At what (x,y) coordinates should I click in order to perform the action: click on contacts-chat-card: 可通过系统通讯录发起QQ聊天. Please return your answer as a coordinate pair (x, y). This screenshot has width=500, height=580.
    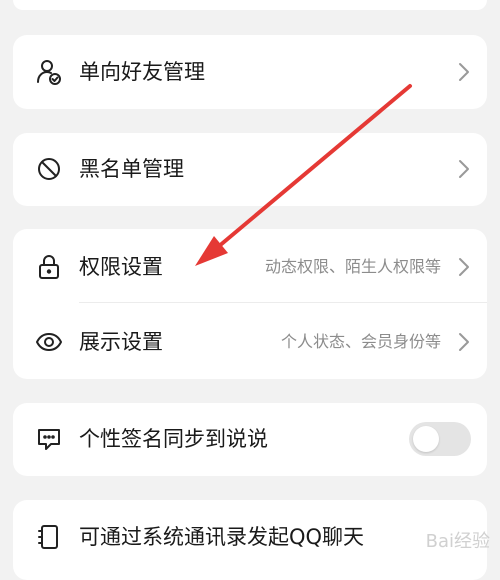
    Looking at the image, I should click on (250, 540).